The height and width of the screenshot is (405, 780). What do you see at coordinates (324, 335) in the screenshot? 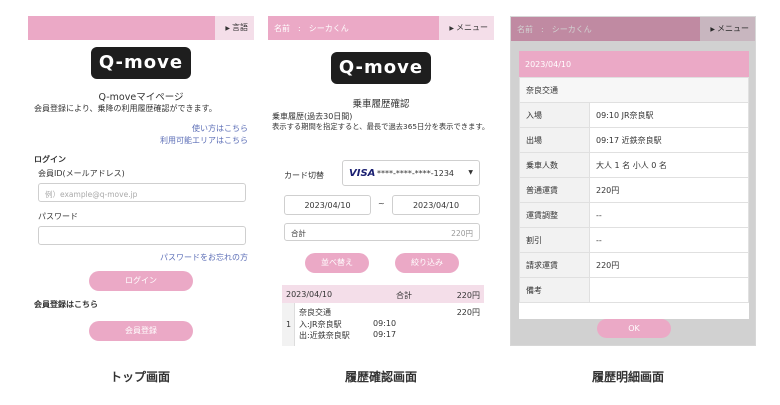
I see `item-exit: 出:近鉄奈良駅` at bounding box center [324, 335].